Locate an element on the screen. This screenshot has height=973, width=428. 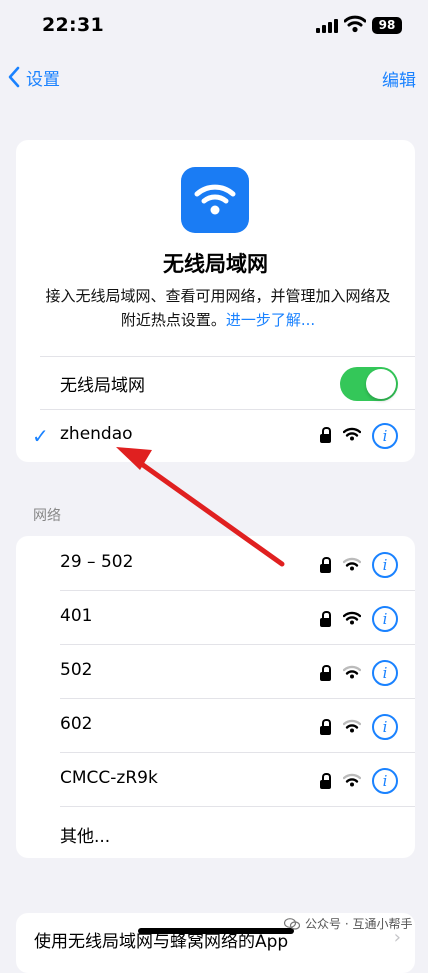
watermark-text: 公众号 · 互通小帮手 is located at coordinates (359, 924).